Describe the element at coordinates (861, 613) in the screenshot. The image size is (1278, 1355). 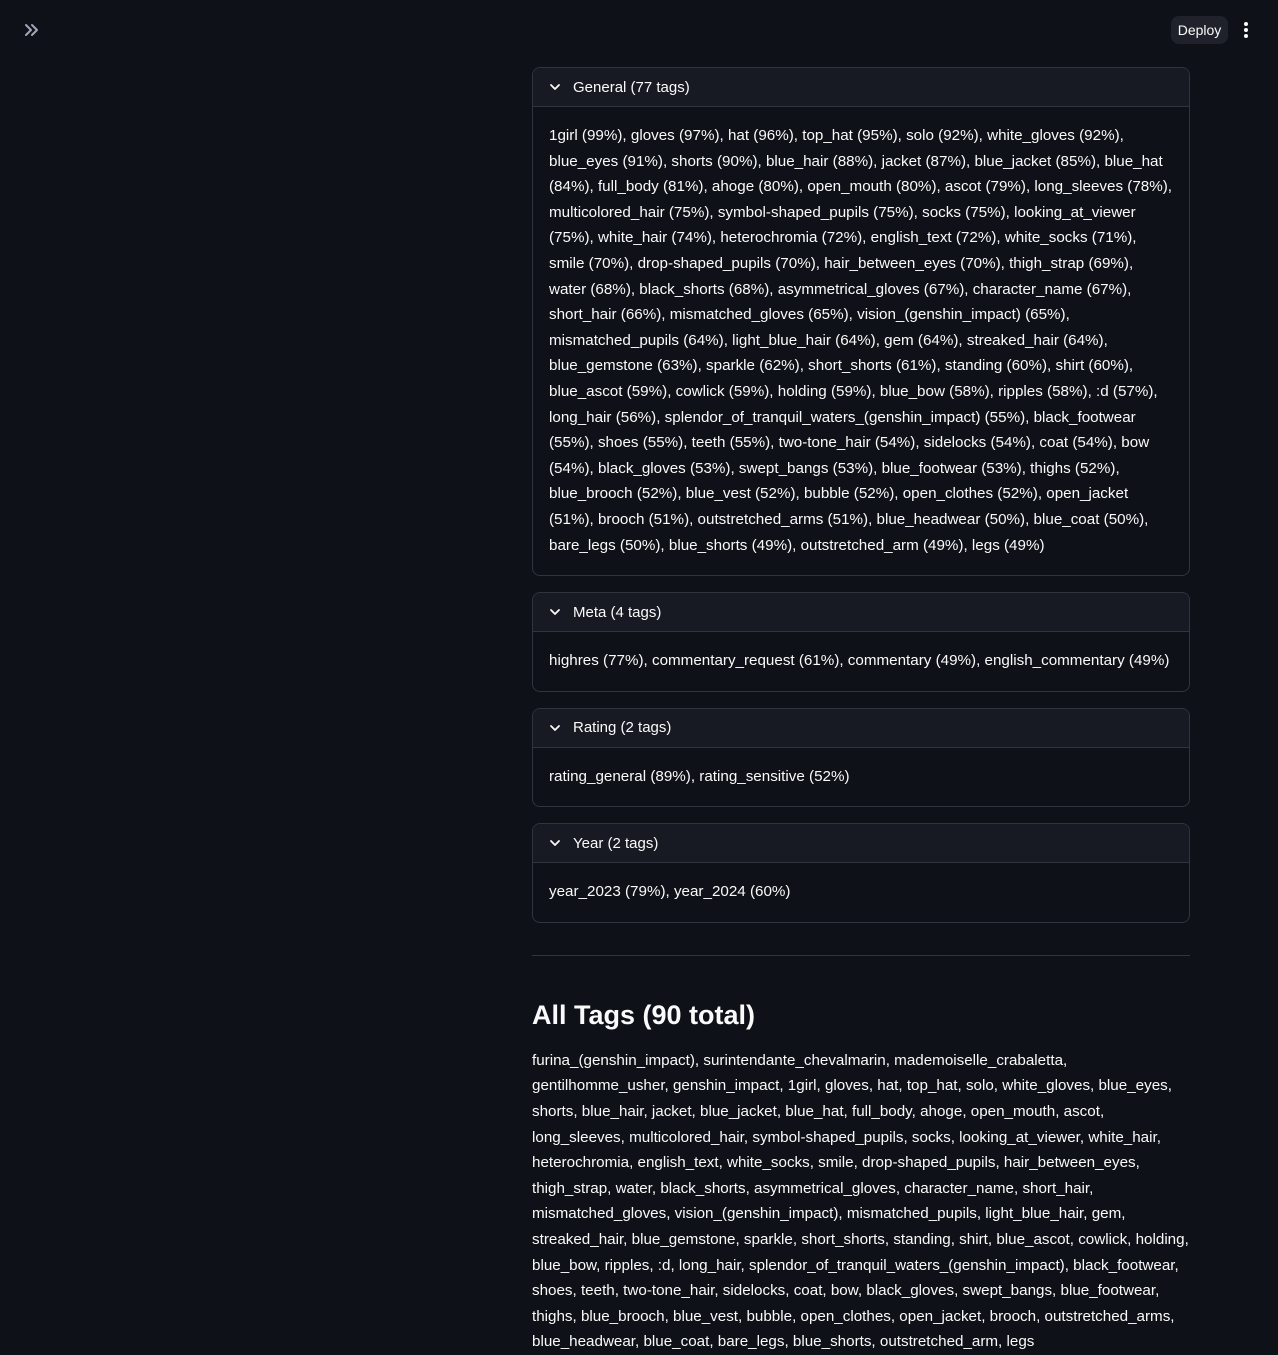
I see `expander-header-meta: Meta (4 tags)` at that location.